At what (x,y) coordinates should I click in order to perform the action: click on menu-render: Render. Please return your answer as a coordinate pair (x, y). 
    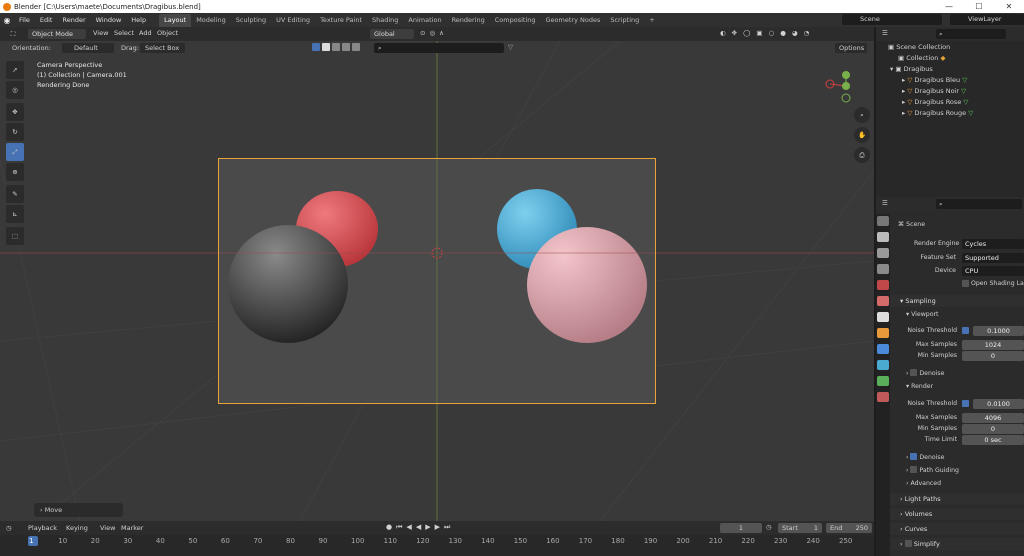
    Looking at the image, I should click on (73, 20).